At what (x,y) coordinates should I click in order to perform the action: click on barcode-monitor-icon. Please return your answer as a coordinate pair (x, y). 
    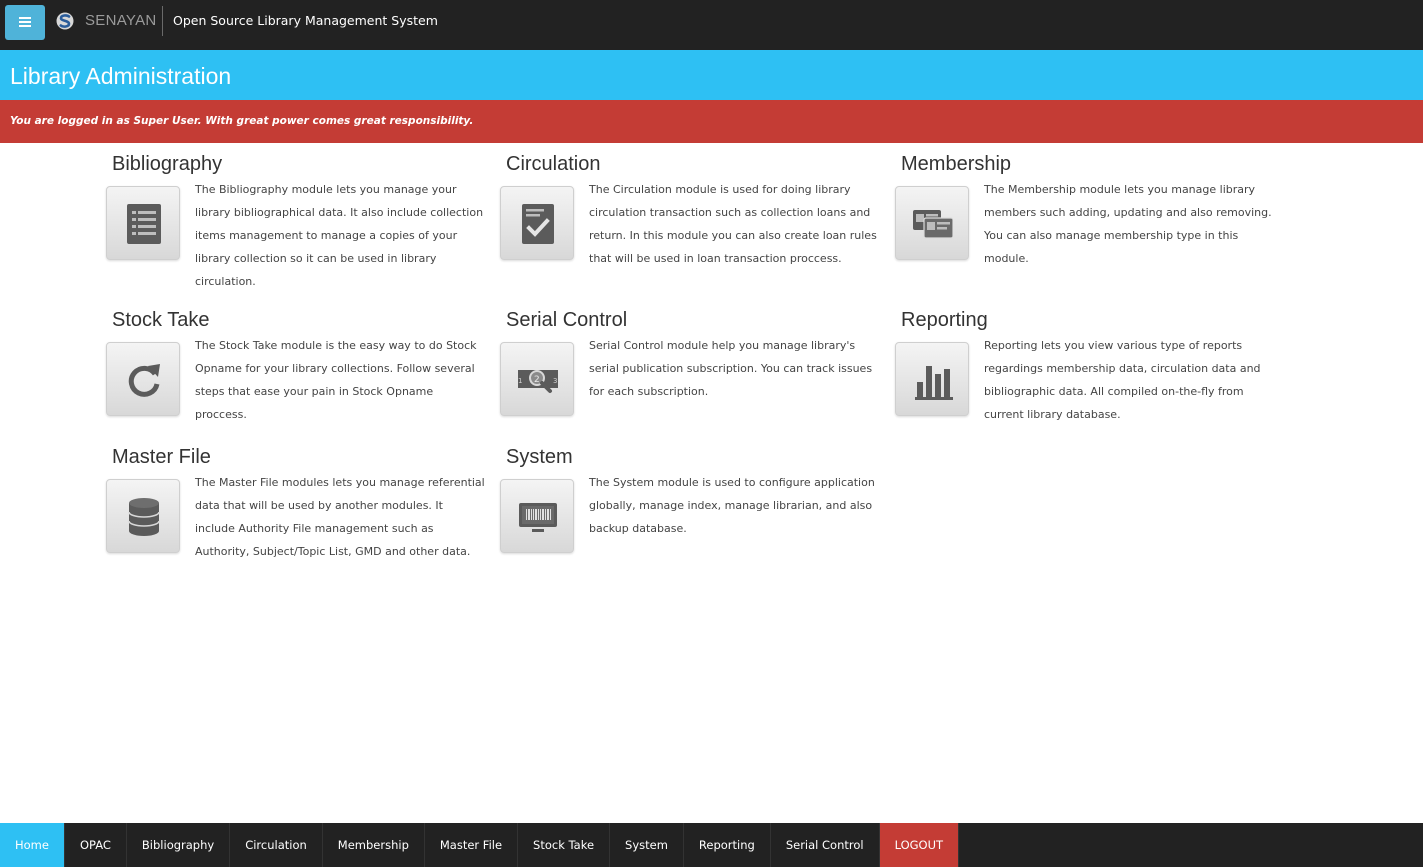
    Looking at the image, I should click on (538, 517).